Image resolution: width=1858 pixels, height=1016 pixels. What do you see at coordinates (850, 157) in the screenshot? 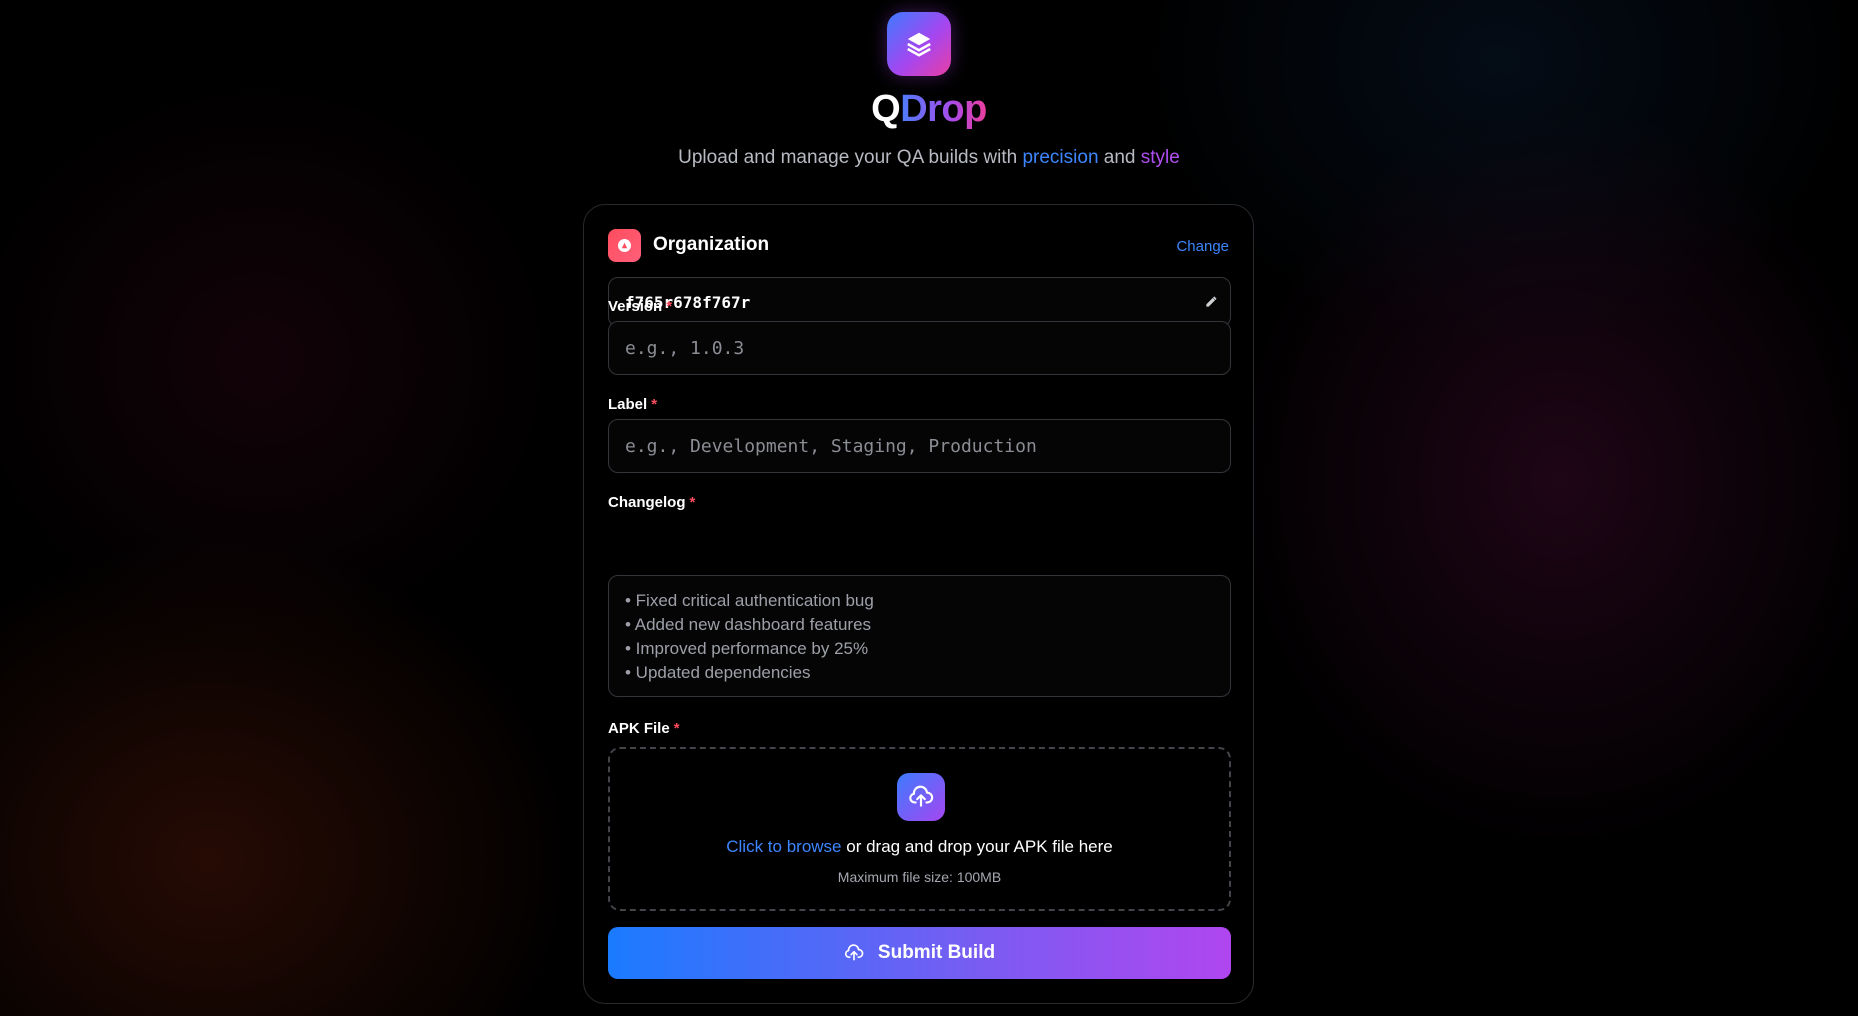
I see `subtitle-text: Upload and manage your QA builds with` at bounding box center [850, 157].